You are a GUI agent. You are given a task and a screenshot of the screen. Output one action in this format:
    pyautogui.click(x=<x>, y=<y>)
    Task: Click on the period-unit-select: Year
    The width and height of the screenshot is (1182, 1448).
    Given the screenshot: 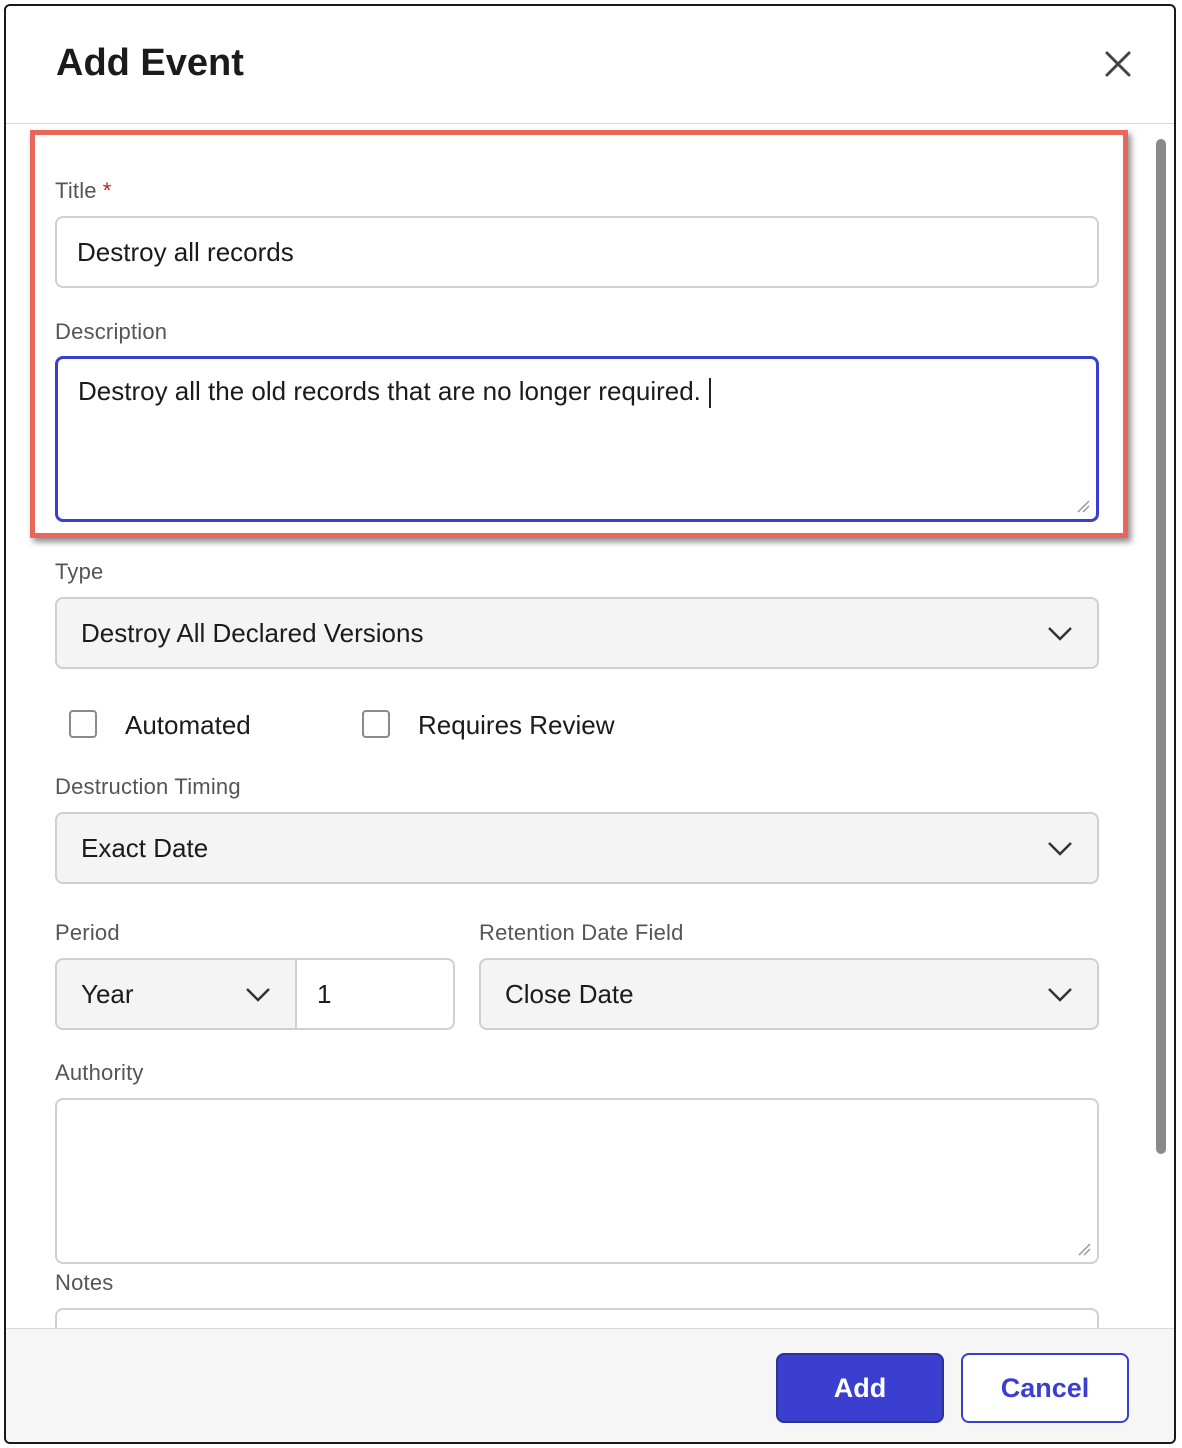 What is the action you would take?
    pyautogui.click(x=176, y=994)
    